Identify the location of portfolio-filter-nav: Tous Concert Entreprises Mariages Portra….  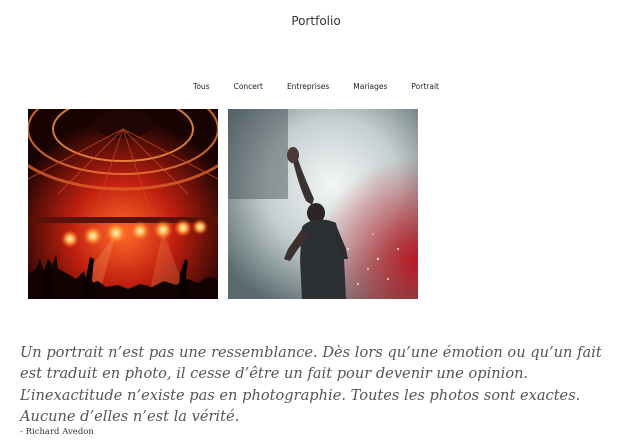
(316, 86).